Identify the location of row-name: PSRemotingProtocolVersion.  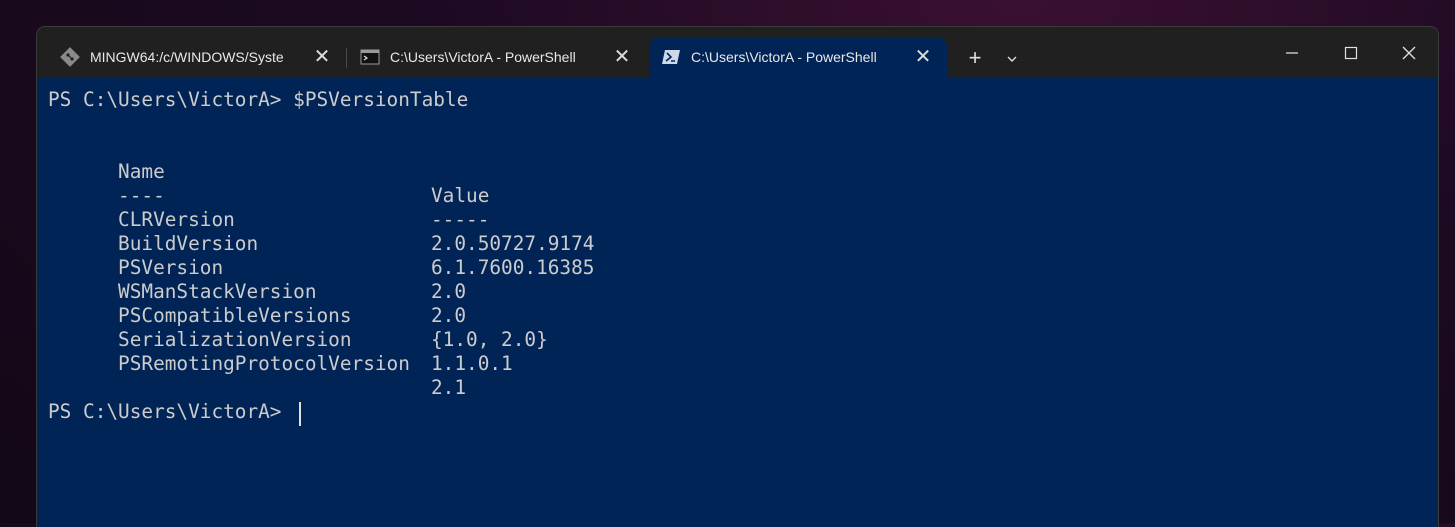
(264, 363).